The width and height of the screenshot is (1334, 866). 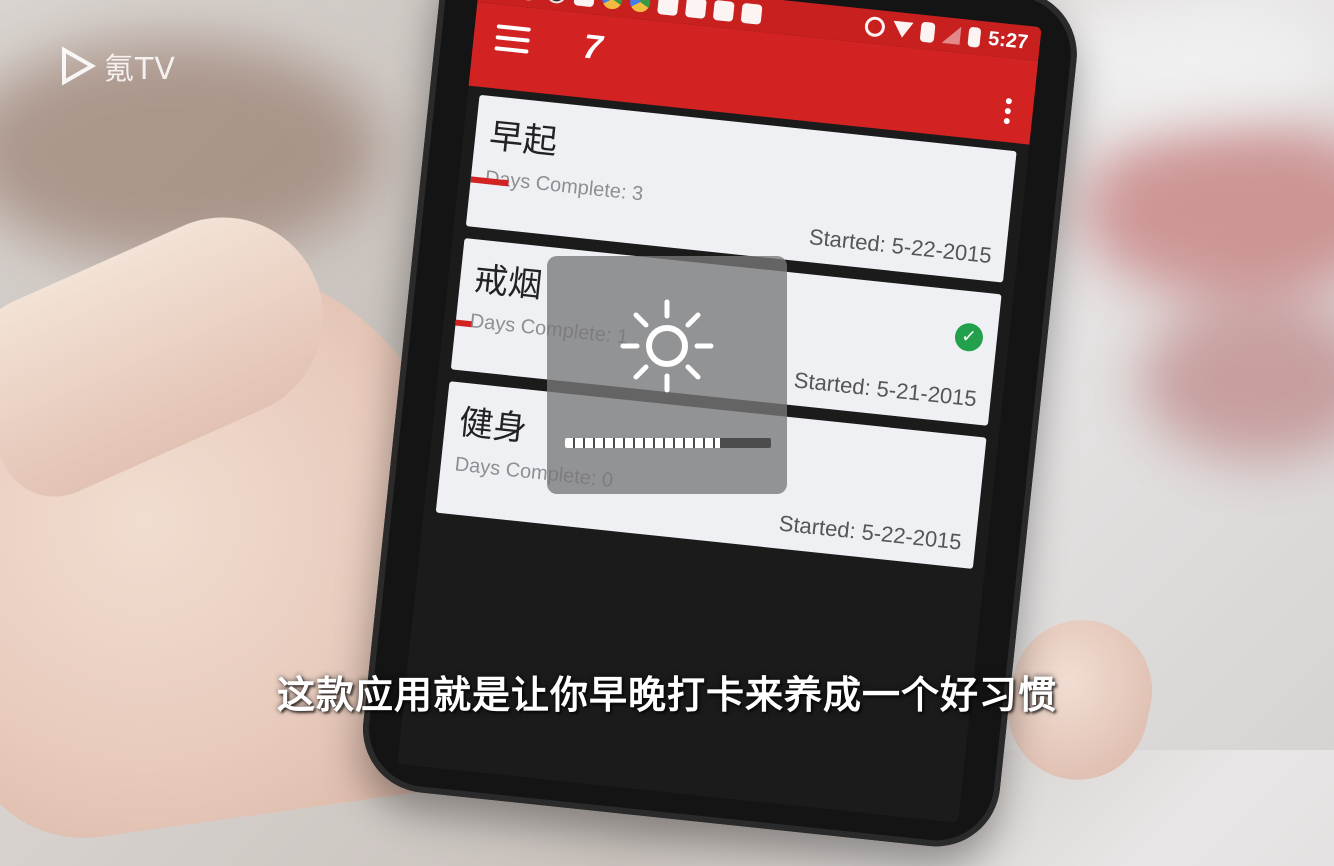 I want to click on watermark: 氪TV, so click(x=117, y=66).